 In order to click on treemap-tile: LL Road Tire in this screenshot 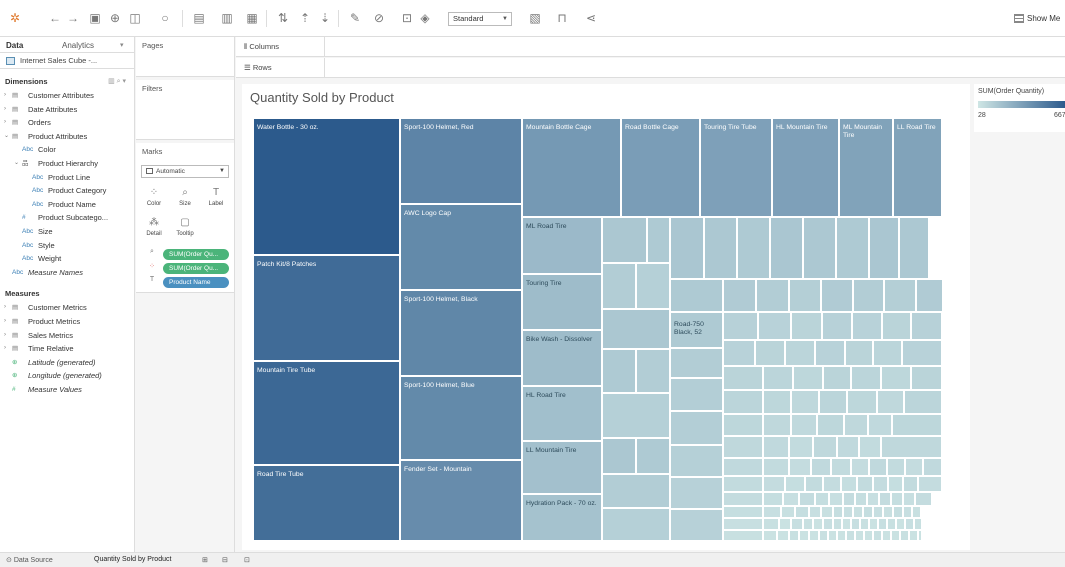, I will do `click(917, 167)`.